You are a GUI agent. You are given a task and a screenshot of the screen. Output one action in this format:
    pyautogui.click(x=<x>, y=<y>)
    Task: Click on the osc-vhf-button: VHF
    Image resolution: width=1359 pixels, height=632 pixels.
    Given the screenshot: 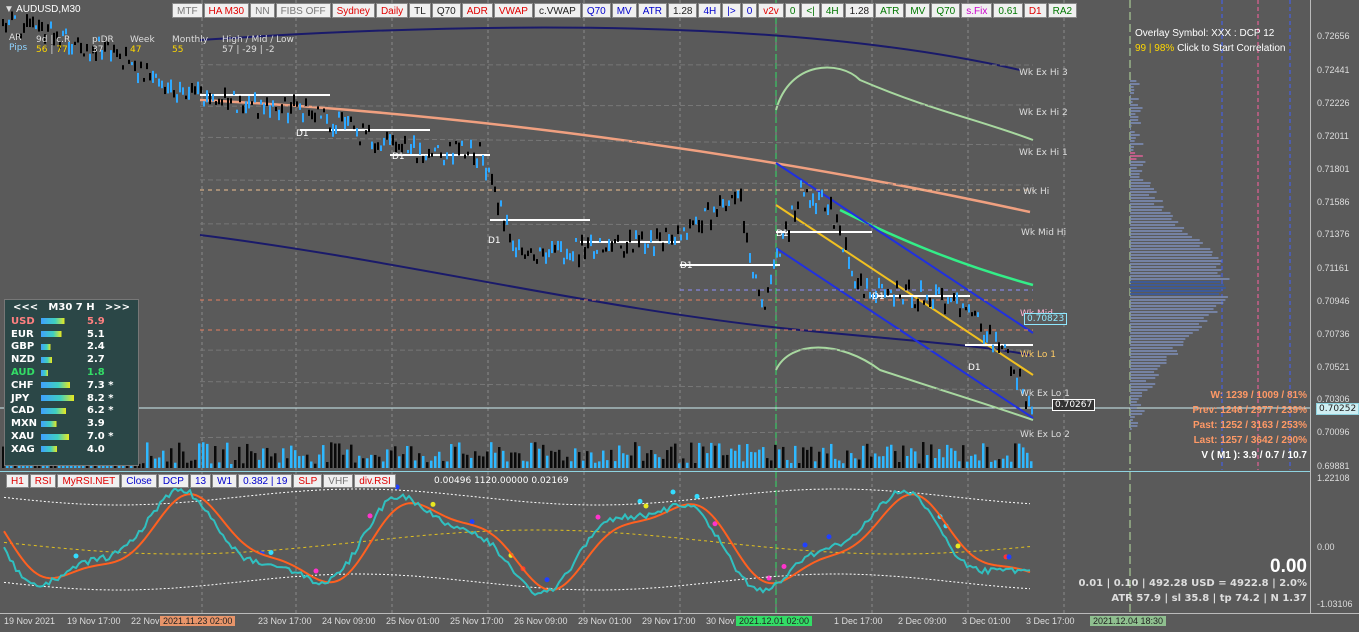 What is the action you would take?
    pyautogui.click(x=338, y=481)
    